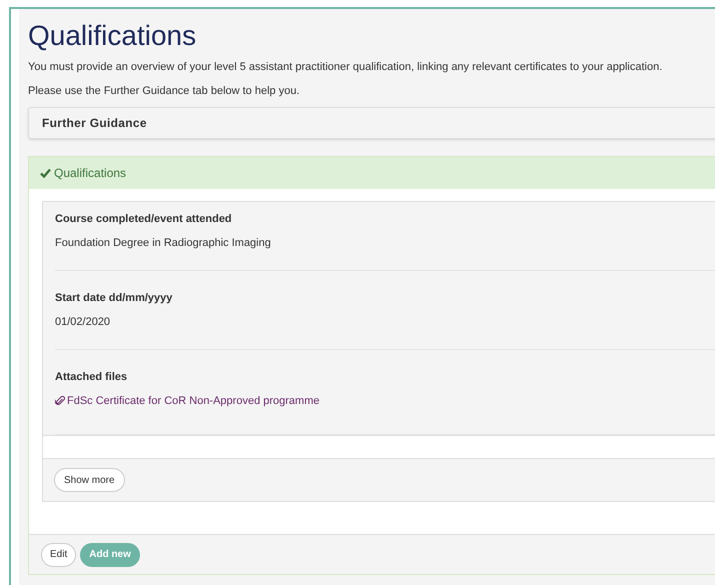 This screenshot has height=585, width=715. Describe the element at coordinates (89, 480) in the screenshot. I see `show-more-button: Show more` at that location.